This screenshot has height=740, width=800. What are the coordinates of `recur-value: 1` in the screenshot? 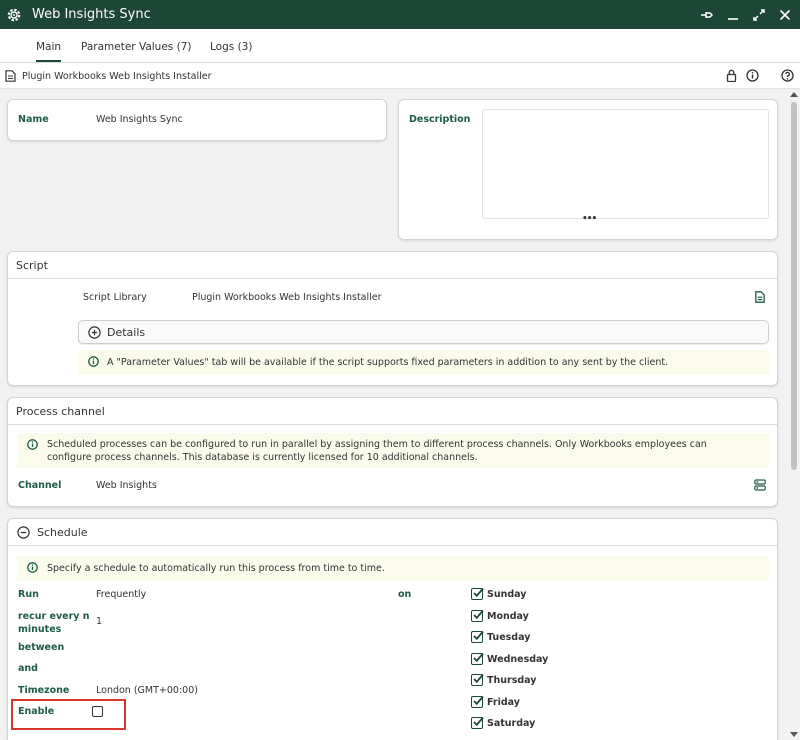 It's located at (99, 621).